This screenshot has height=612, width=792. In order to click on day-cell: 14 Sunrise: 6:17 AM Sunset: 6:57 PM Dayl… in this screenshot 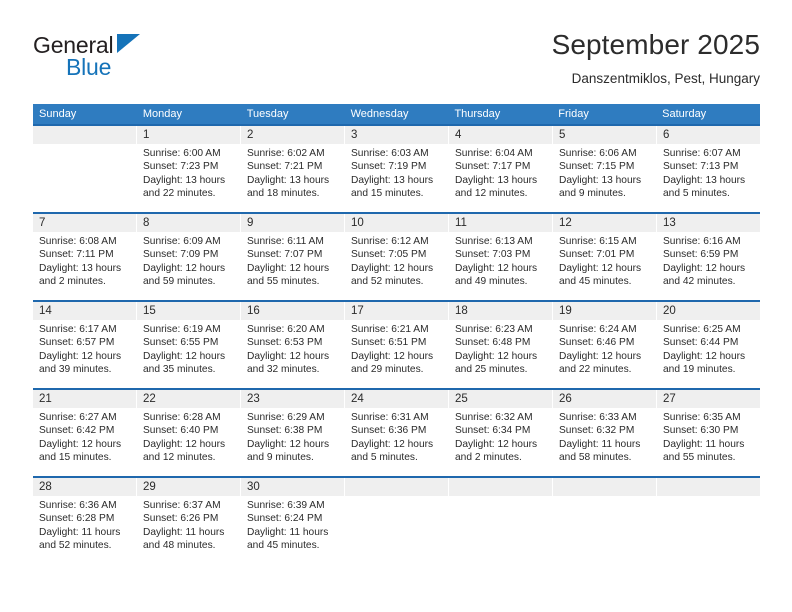, I will do `click(85, 345)`.